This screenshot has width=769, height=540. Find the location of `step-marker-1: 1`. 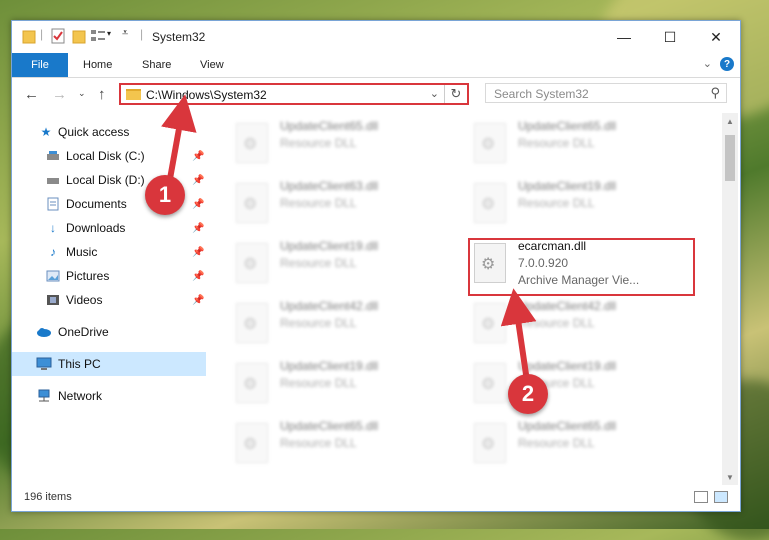

step-marker-1: 1 is located at coordinates (165, 195).